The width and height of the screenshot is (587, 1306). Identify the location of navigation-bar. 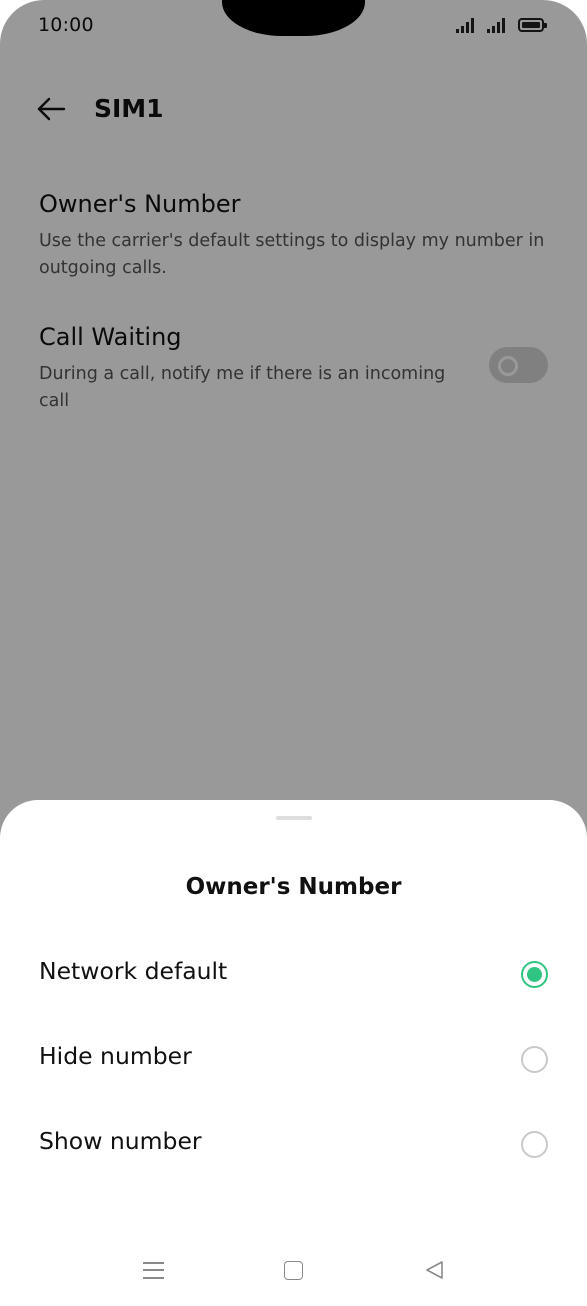
(293, 1271).